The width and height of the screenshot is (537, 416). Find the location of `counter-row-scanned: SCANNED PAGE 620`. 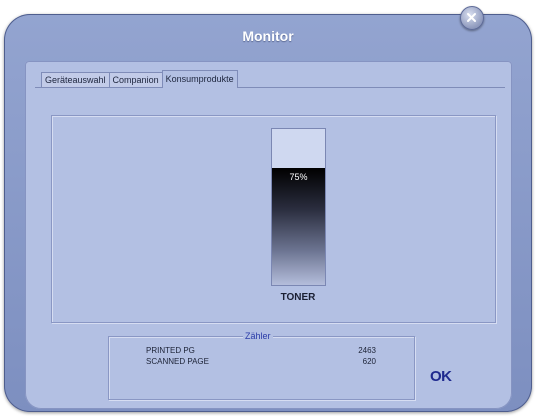

counter-row-scanned: SCANNED PAGE 620 is located at coordinates (261, 361).